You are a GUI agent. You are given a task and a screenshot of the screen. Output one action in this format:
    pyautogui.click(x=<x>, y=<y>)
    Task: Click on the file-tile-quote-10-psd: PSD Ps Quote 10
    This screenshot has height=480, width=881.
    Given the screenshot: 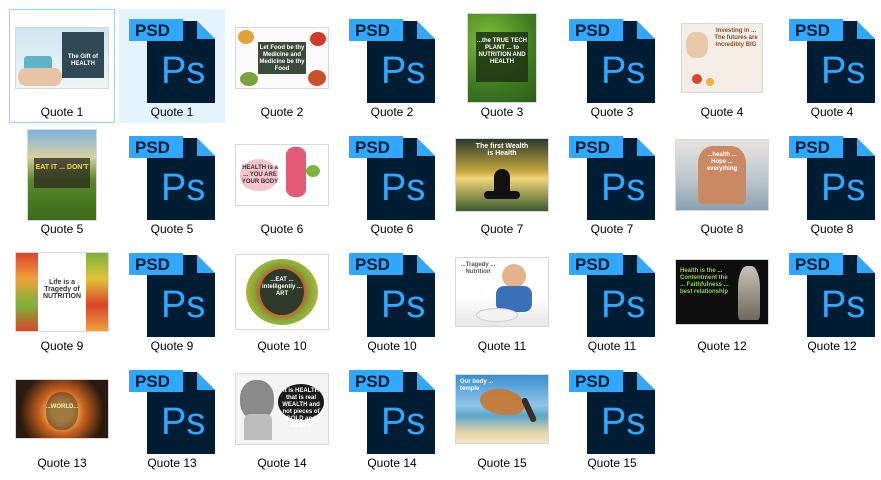 What is the action you would take?
    pyautogui.click(x=392, y=300)
    